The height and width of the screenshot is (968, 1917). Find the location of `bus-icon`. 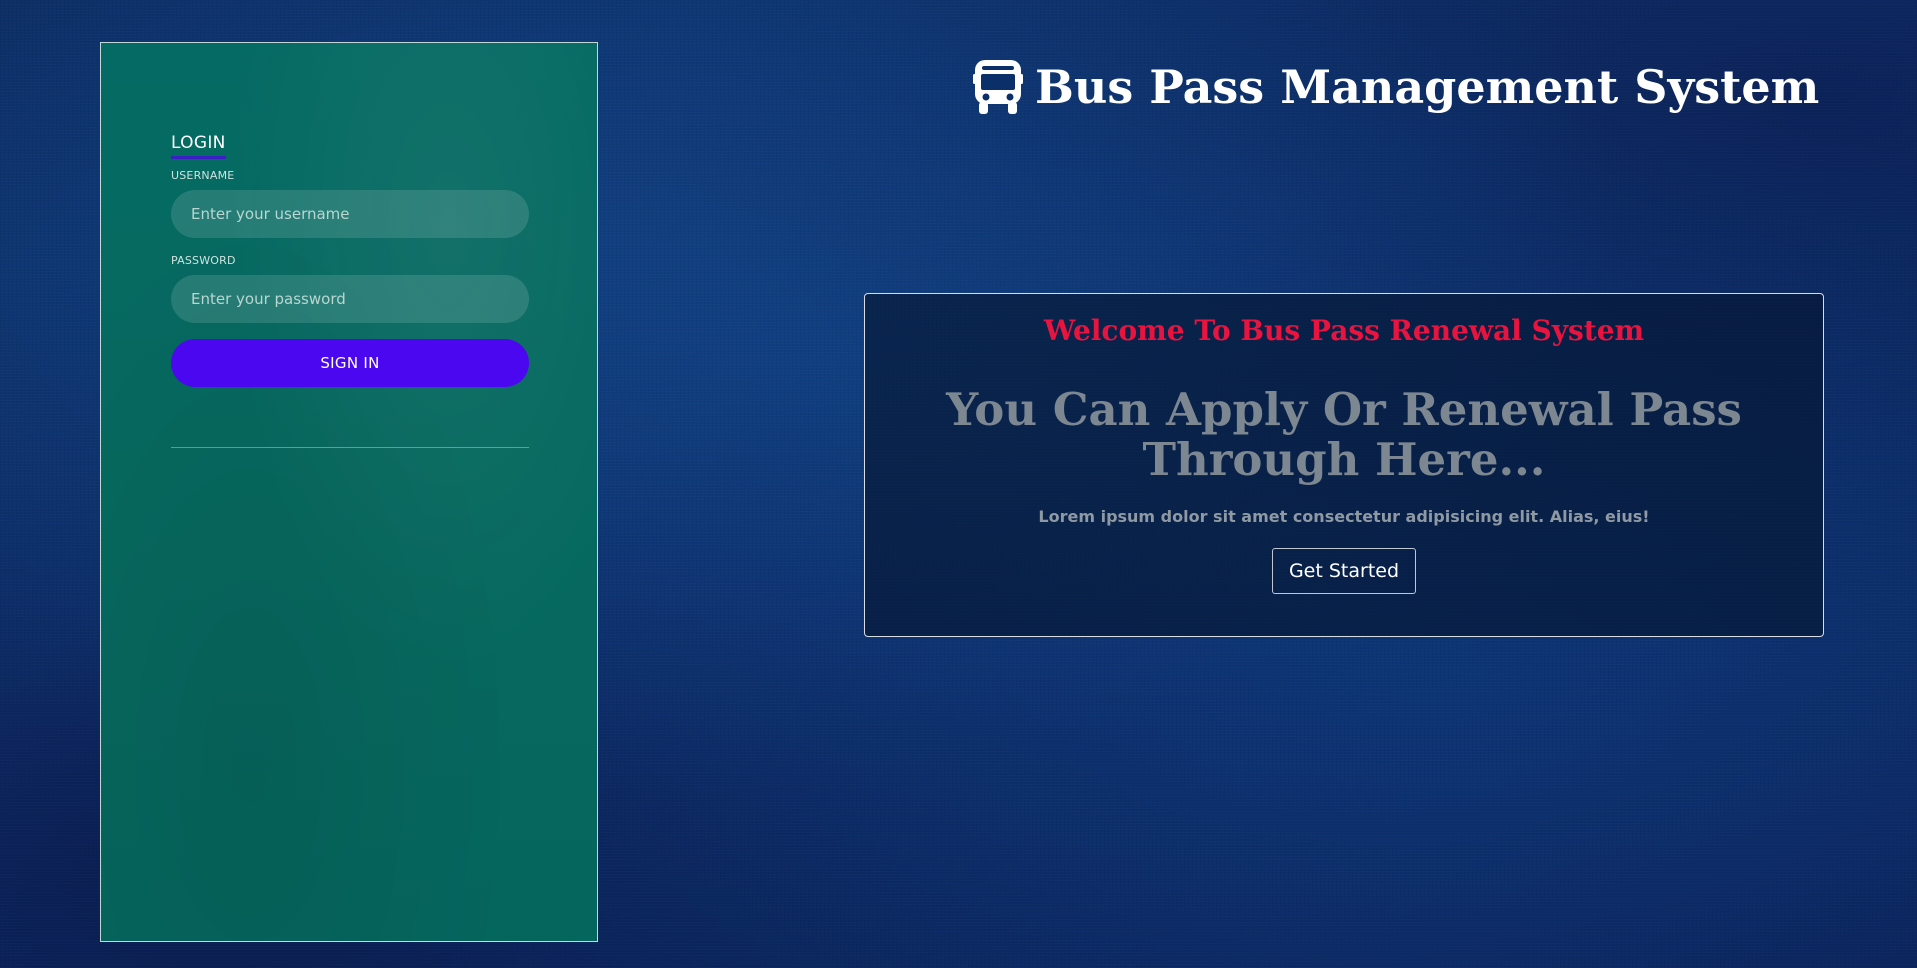

bus-icon is located at coordinates (998, 87).